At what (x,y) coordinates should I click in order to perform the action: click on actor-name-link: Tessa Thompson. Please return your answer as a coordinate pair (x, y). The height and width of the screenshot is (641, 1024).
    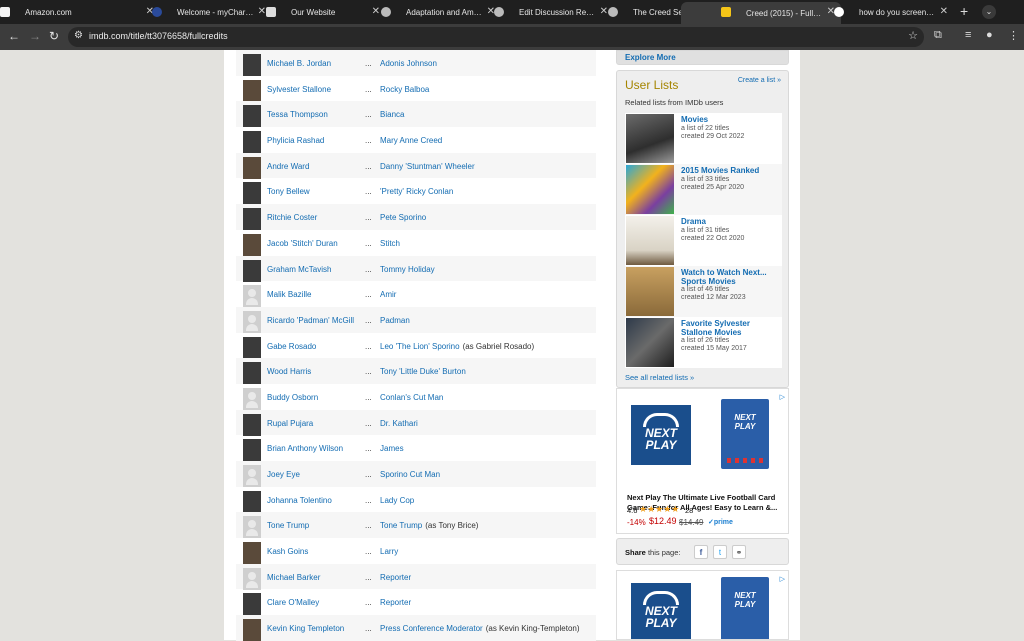
    Looking at the image, I should click on (297, 114).